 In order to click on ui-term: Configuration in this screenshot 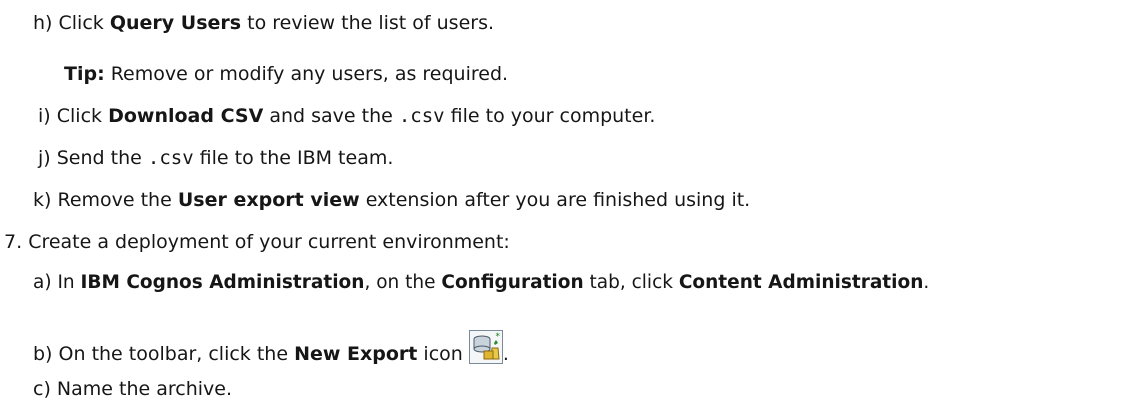, I will do `click(512, 282)`.